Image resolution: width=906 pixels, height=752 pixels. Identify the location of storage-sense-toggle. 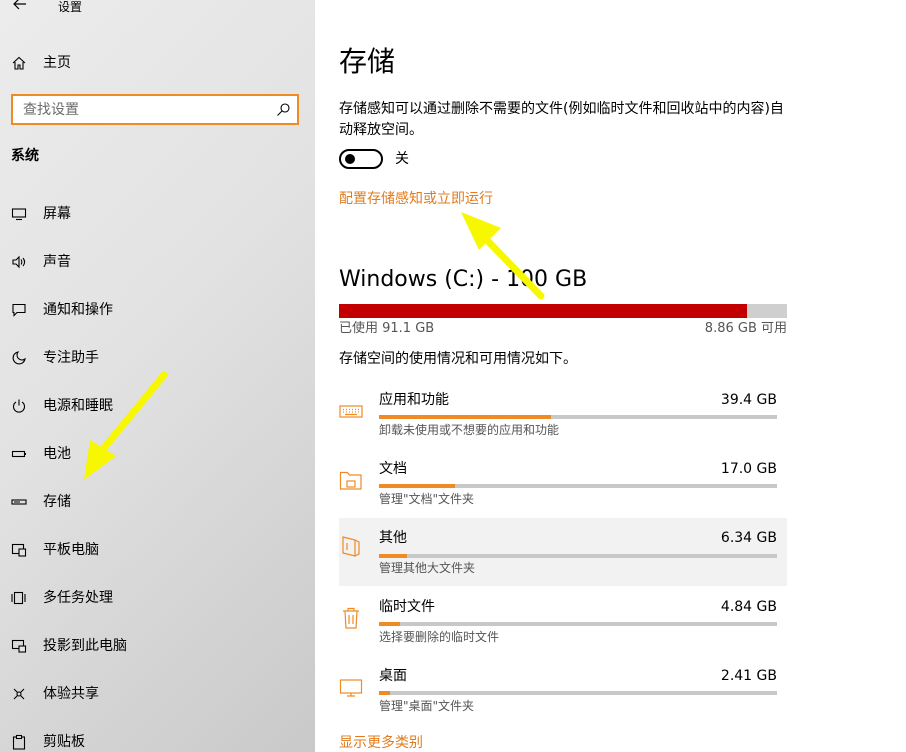
(361, 159).